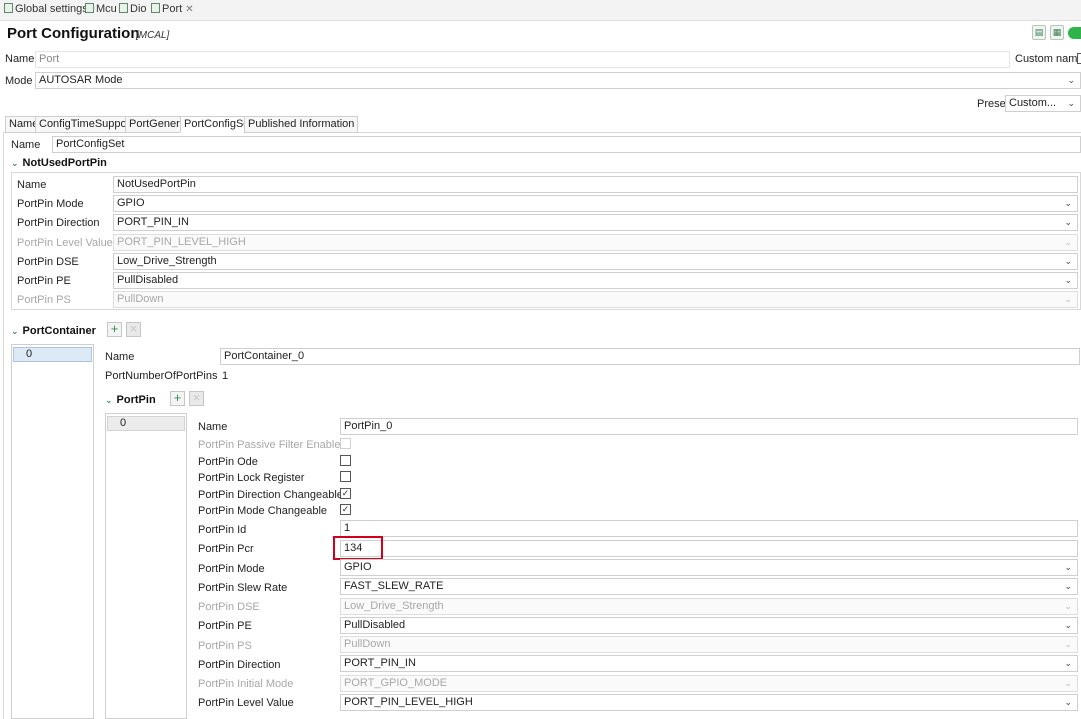 This screenshot has width=1081, height=719. I want to click on highlight-box, so click(358, 548).